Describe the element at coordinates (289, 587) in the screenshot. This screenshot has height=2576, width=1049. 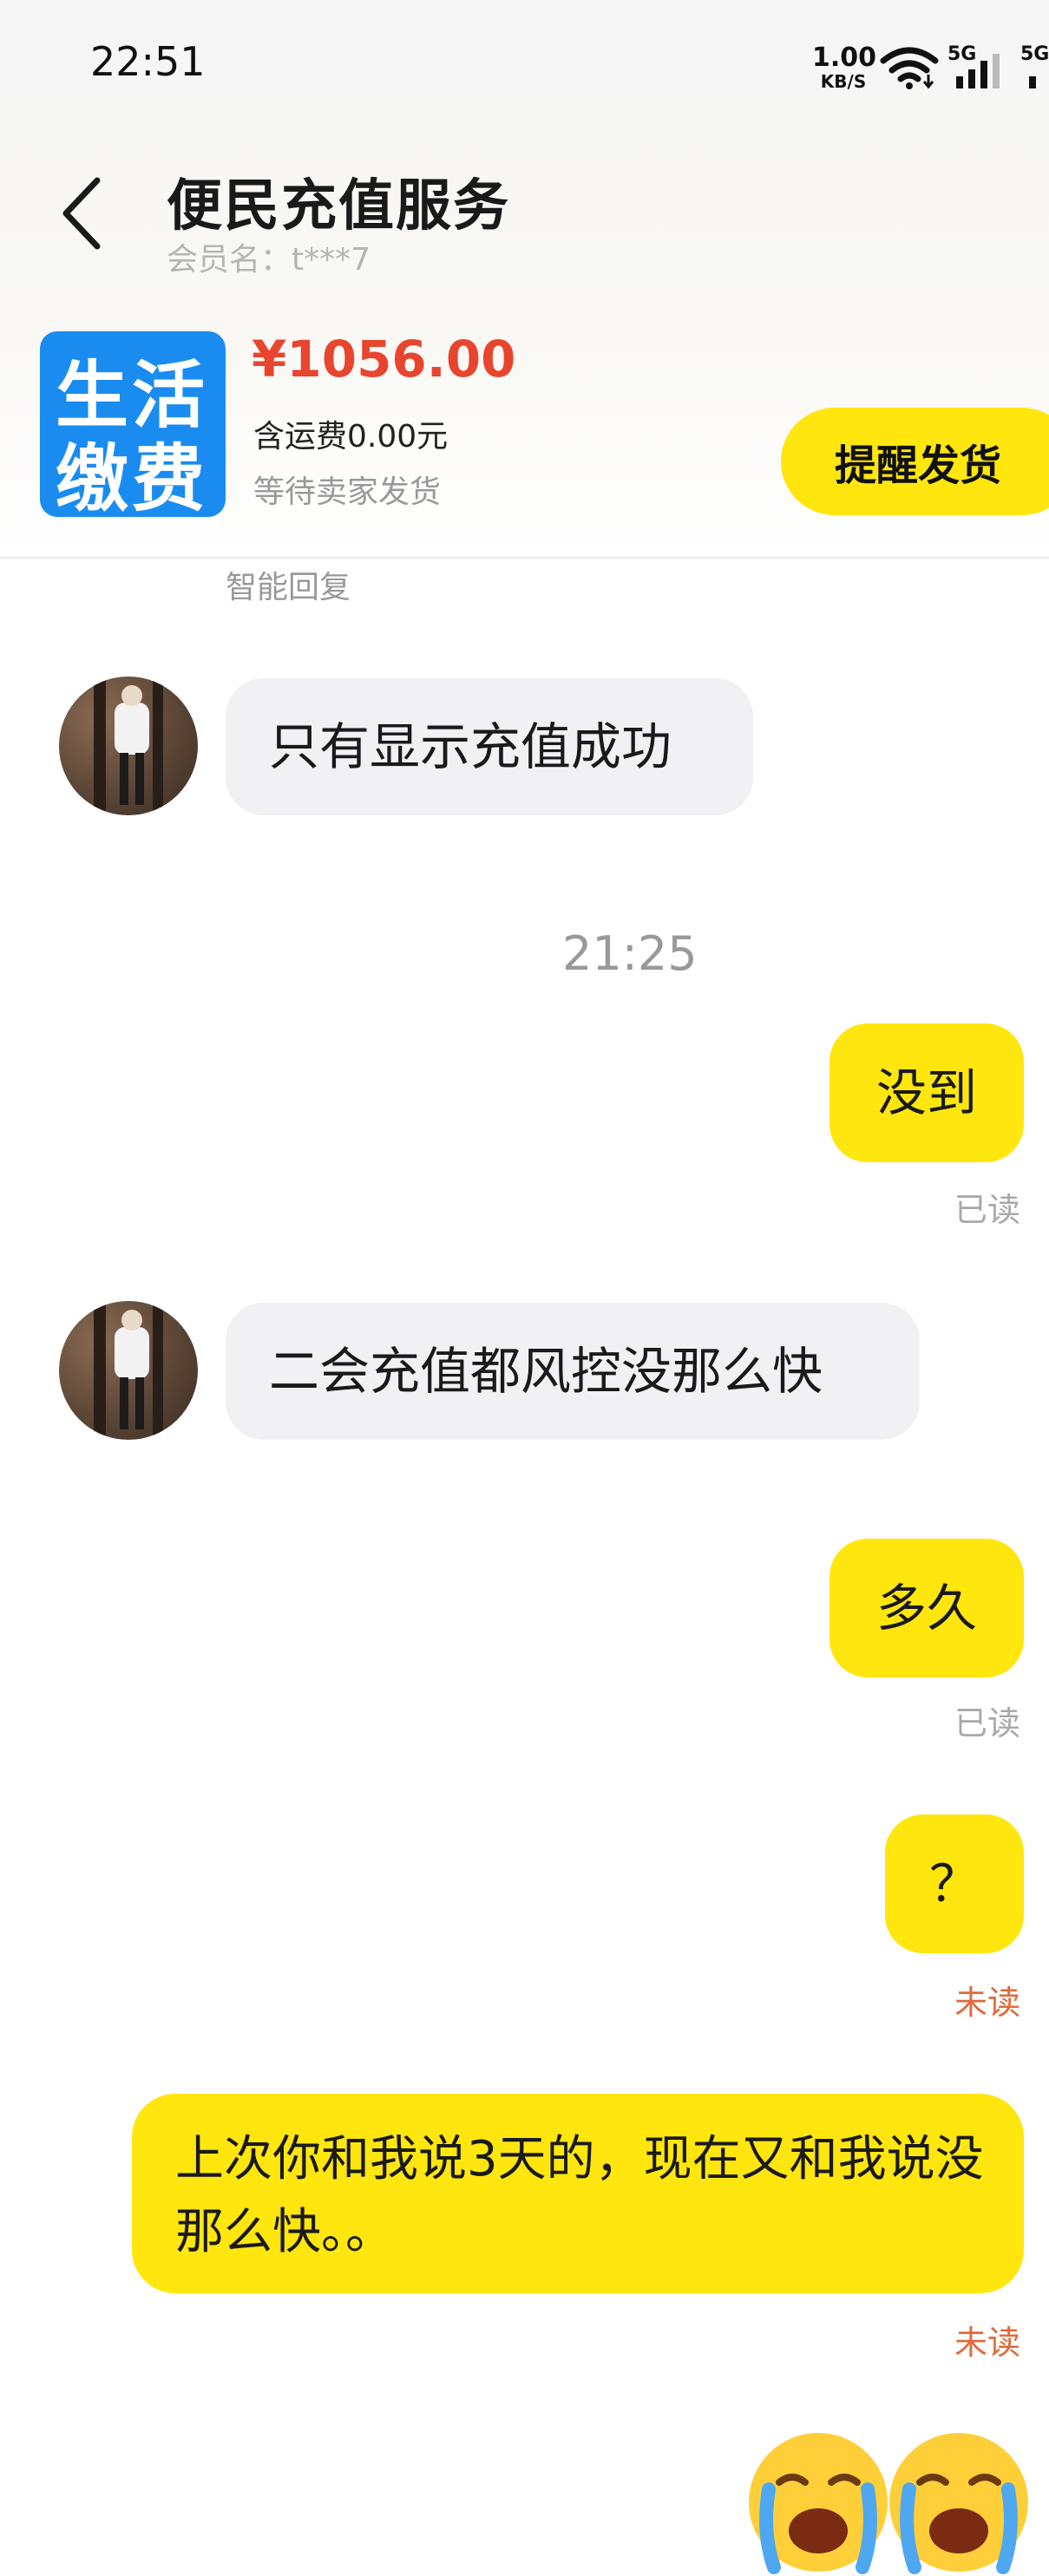
I see `smart-reply-label: 智能回复` at that location.